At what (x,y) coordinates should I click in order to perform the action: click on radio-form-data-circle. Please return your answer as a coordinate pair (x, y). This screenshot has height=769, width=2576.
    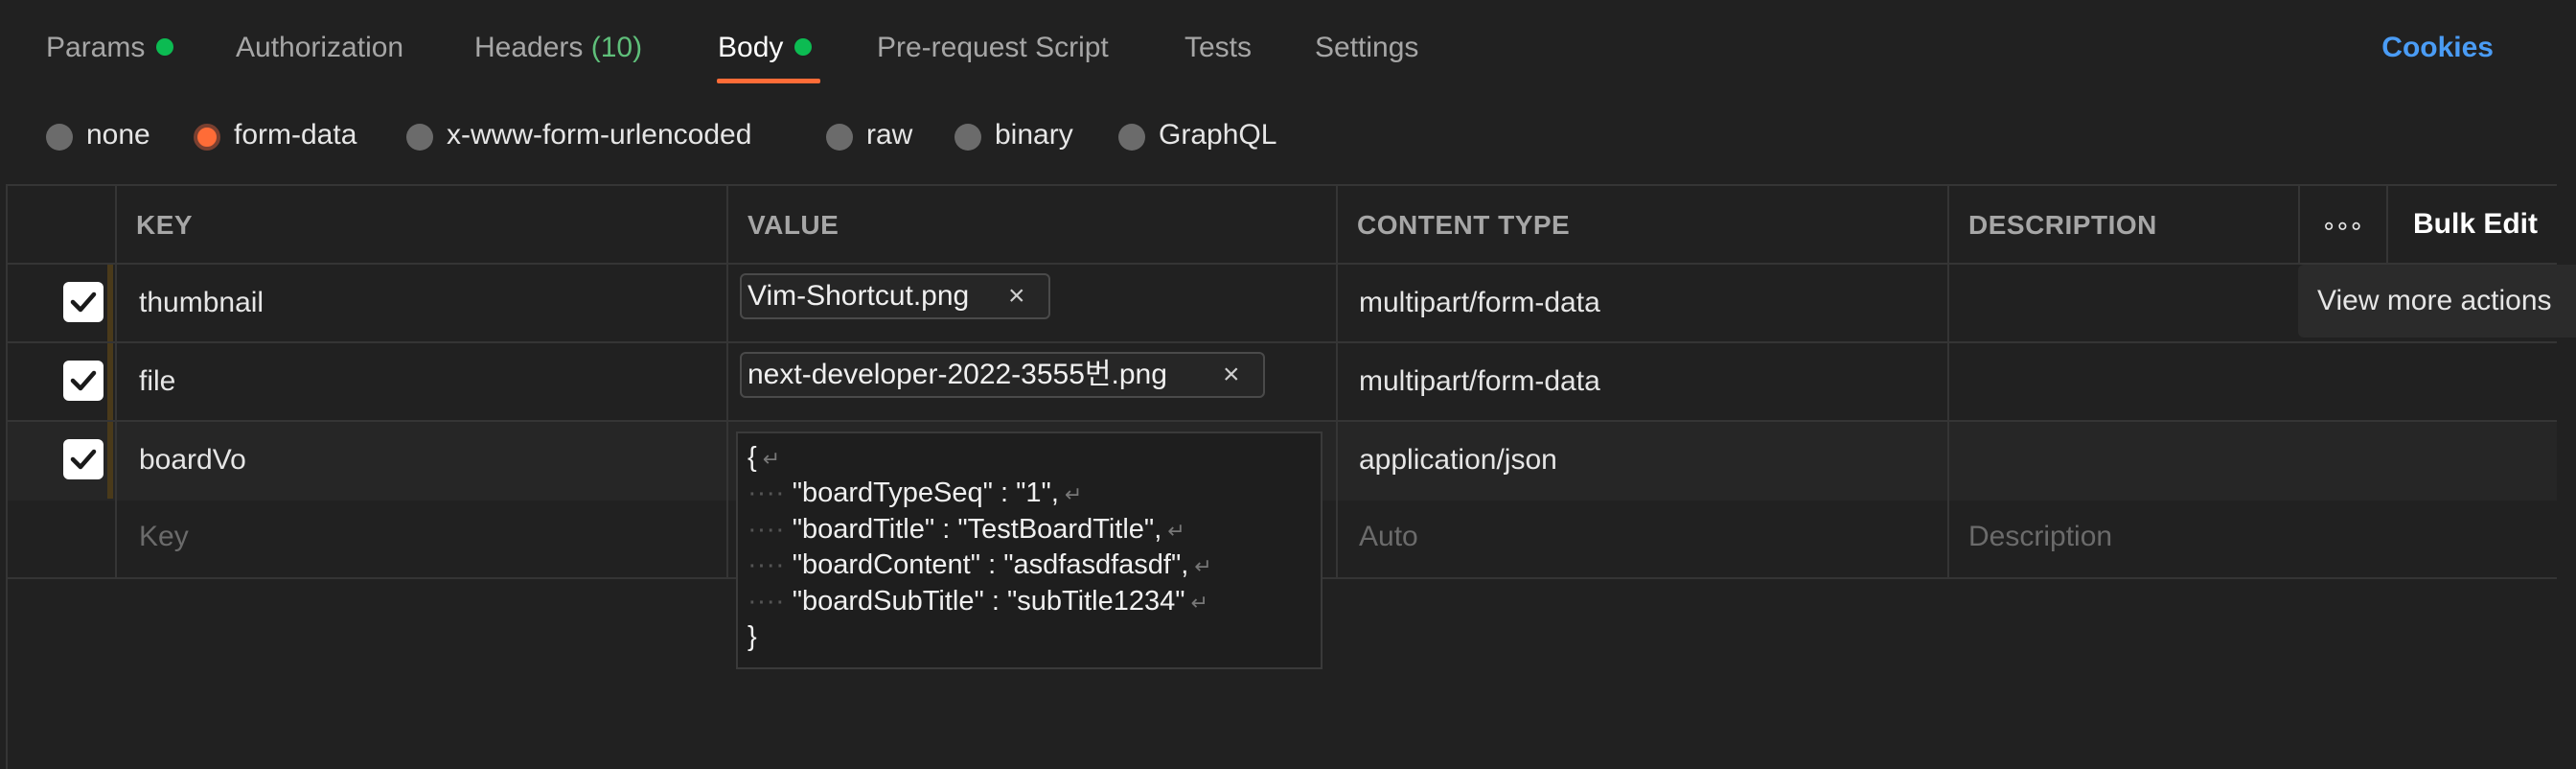
    Looking at the image, I should click on (207, 137).